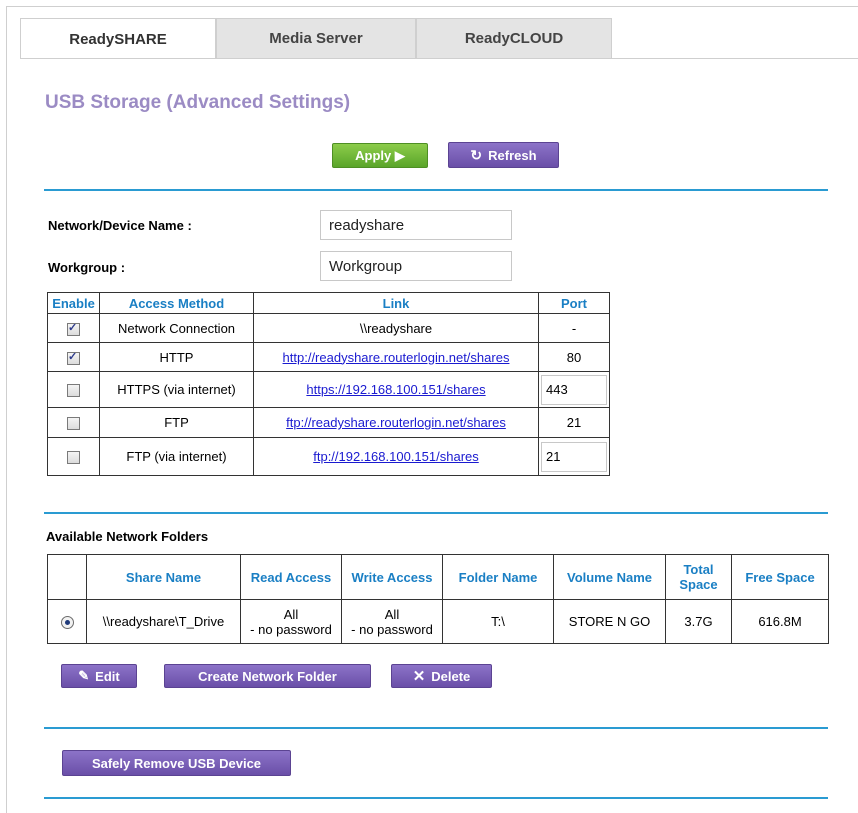  What do you see at coordinates (73, 328) in the screenshot?
I see `enable-checkbox-network` at bounding box center [73, 328].